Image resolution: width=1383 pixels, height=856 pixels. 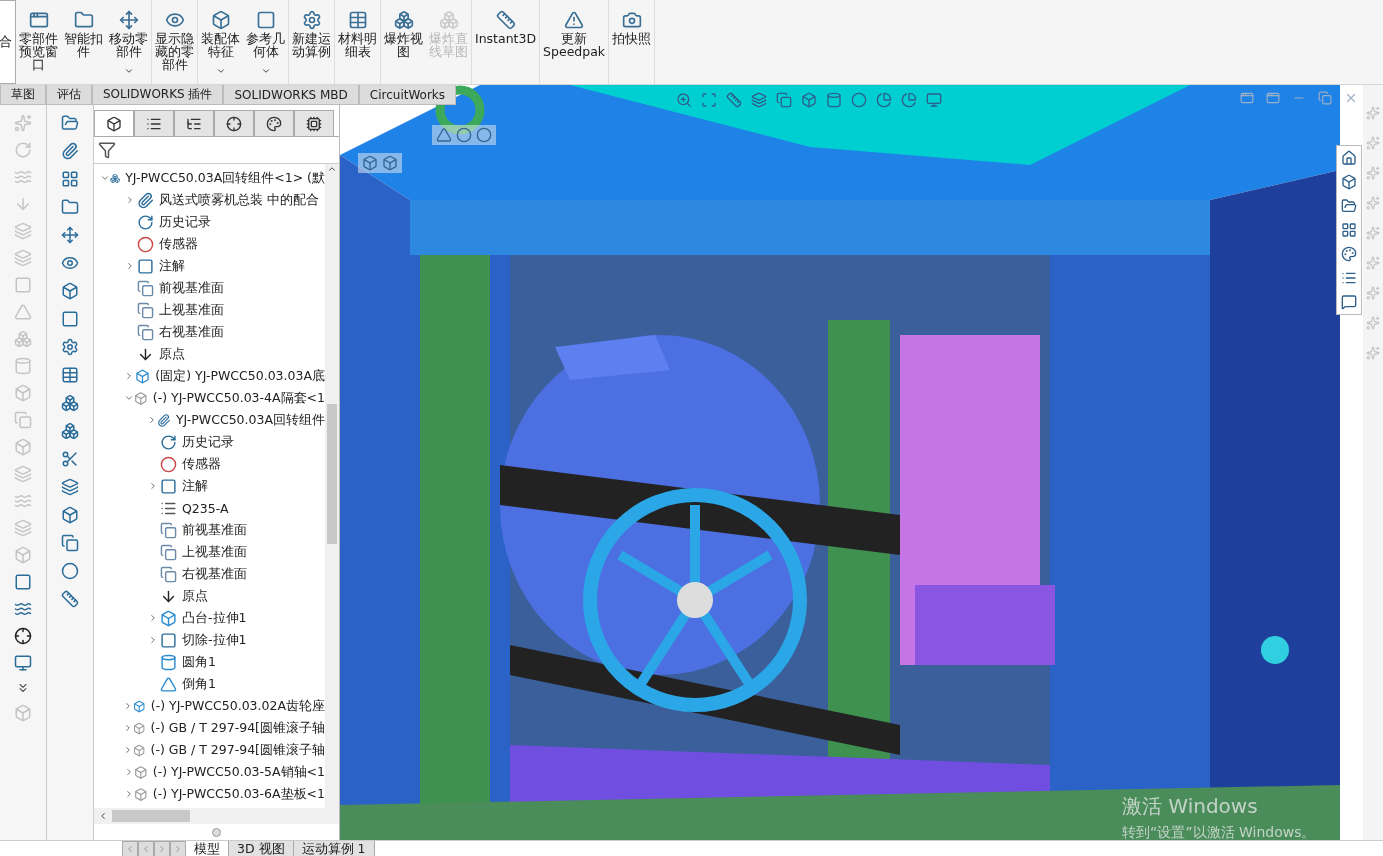 What do you see at coordinates (214, 640) in the screenshot?
I see `tree-item: 切除-拉伸1` at bounding box center [214, 640].